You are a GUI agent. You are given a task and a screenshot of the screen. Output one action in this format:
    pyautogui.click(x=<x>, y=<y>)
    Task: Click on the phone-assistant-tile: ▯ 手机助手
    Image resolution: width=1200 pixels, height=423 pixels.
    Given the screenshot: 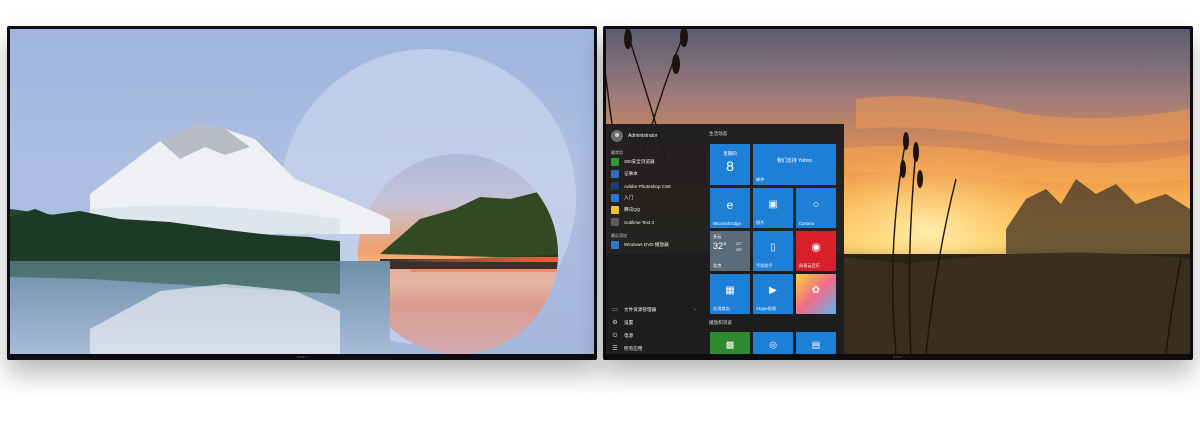 What is the action you would take?
    pyautogui.click(x=773, y=251)
    